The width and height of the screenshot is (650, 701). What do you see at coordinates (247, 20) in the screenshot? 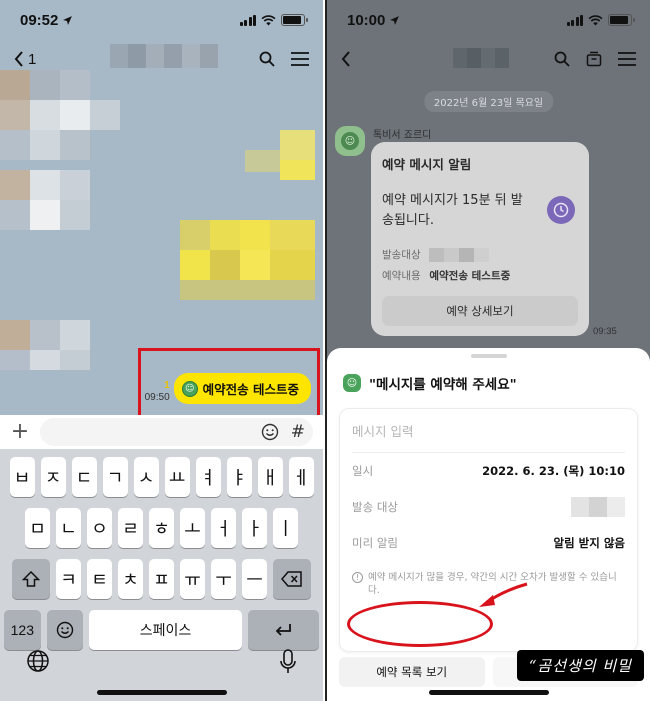
I see `cell-signal-icon` at bounding box center [247, 20].